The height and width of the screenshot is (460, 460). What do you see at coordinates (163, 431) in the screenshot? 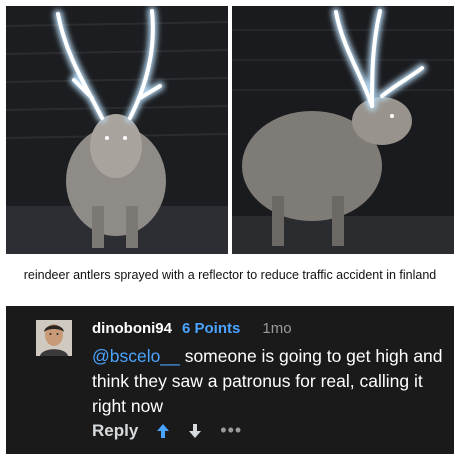
I see `upvote-arrow-icon` at bounding box center [163, 431].